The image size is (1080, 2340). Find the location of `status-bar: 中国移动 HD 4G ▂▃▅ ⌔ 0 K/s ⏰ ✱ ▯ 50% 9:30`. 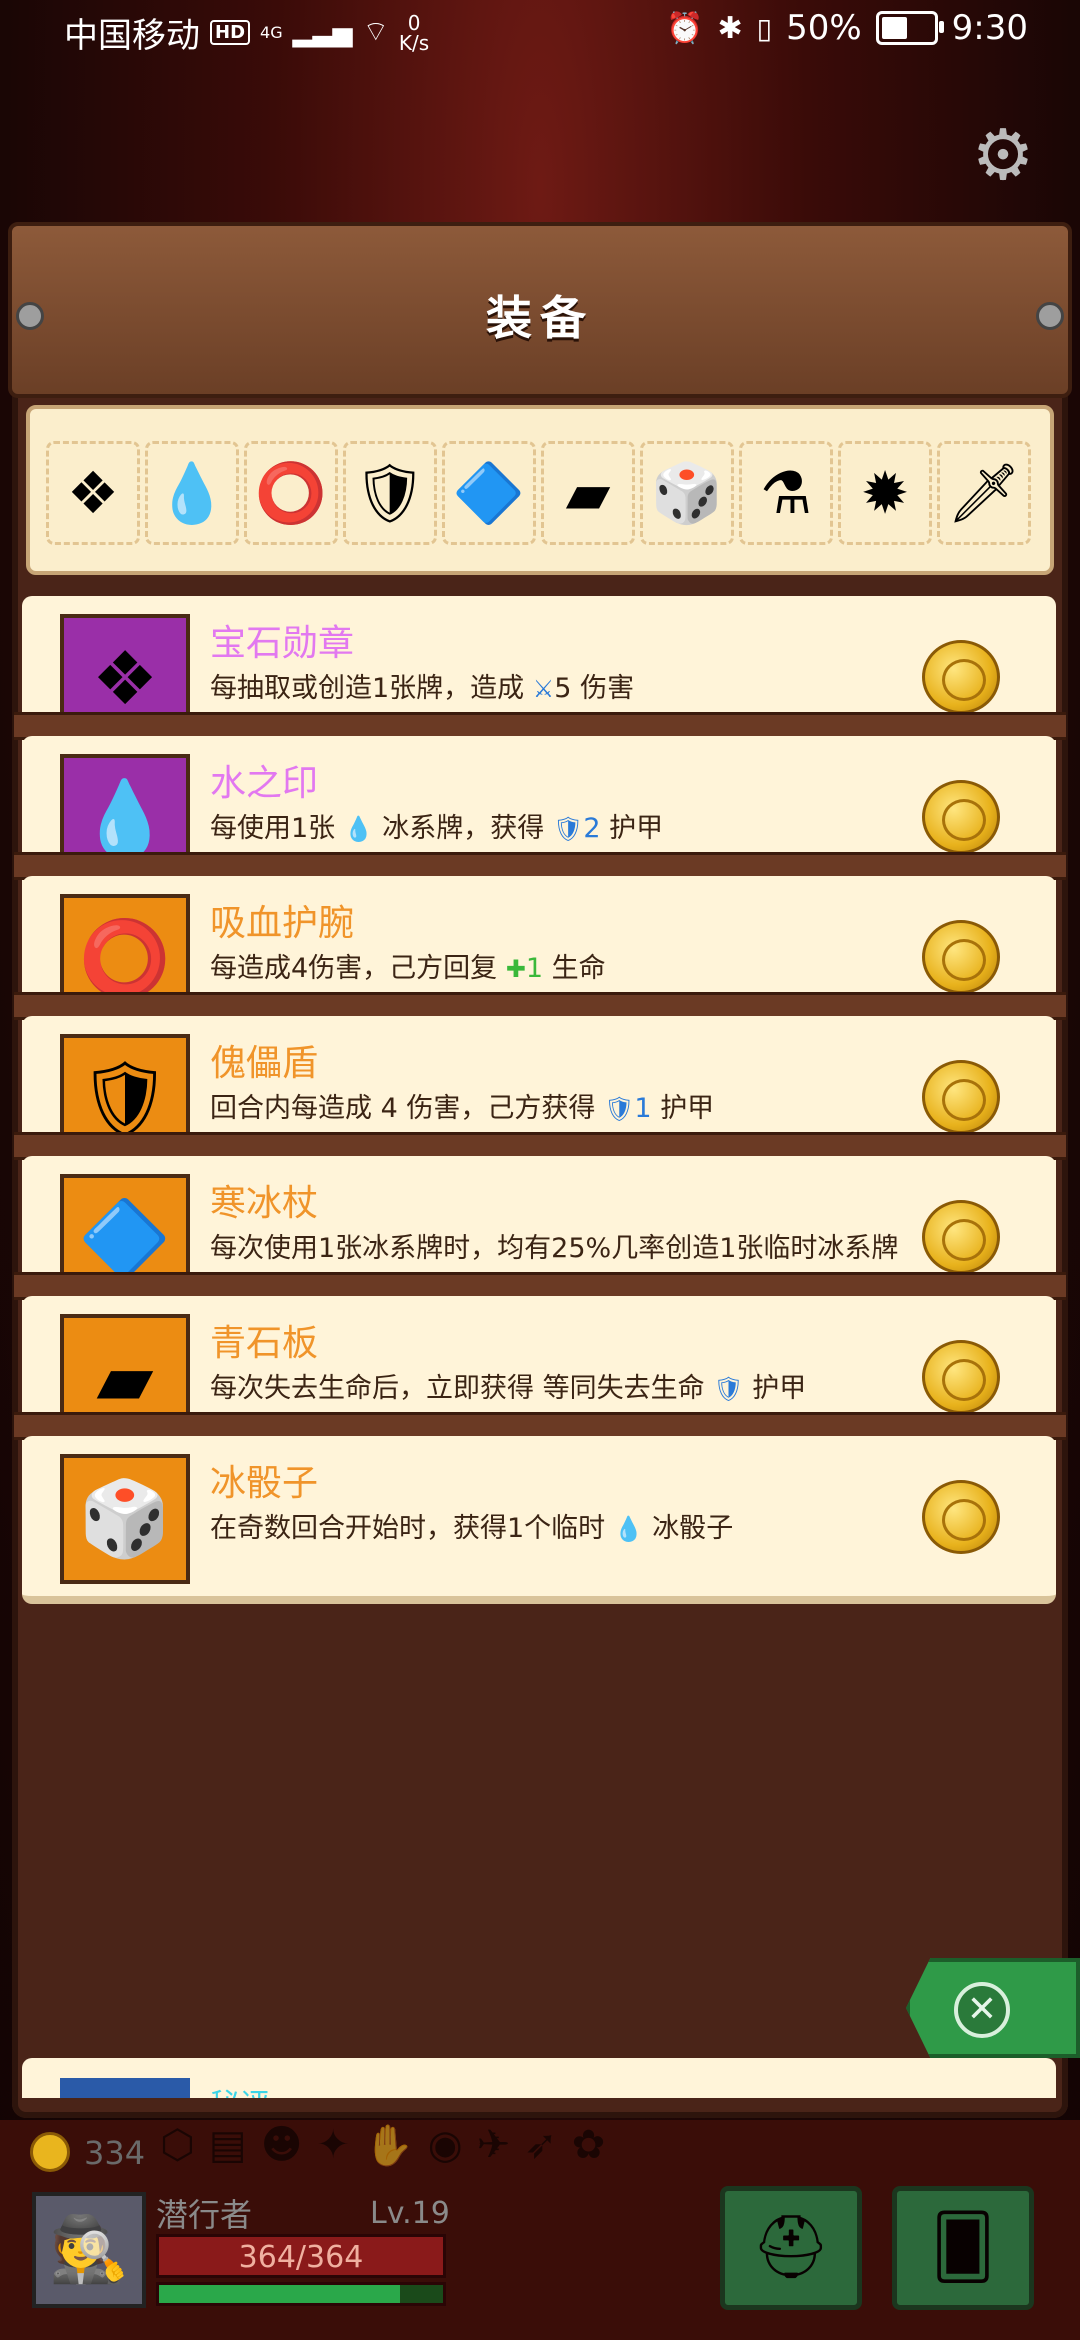

status-bar: 中国移动 HD 4G ▂▃▅ ⌔ 0 K/s ⏰ ✱ ▯ 50% 9:30 is located at coordinates (540, 31).